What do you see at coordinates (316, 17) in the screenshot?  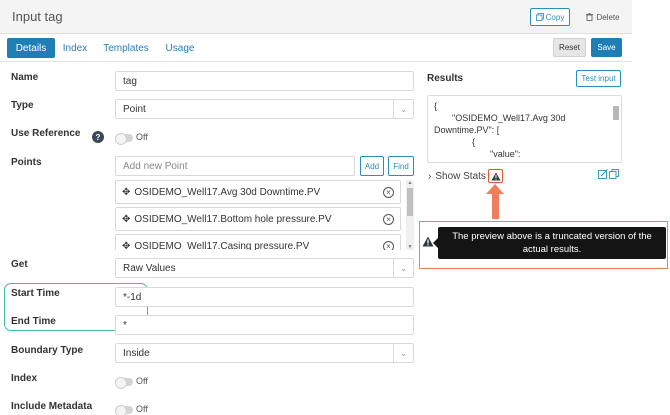 I see `title-bar: Input tag Copy Delete` at bounding box center [316, 17].